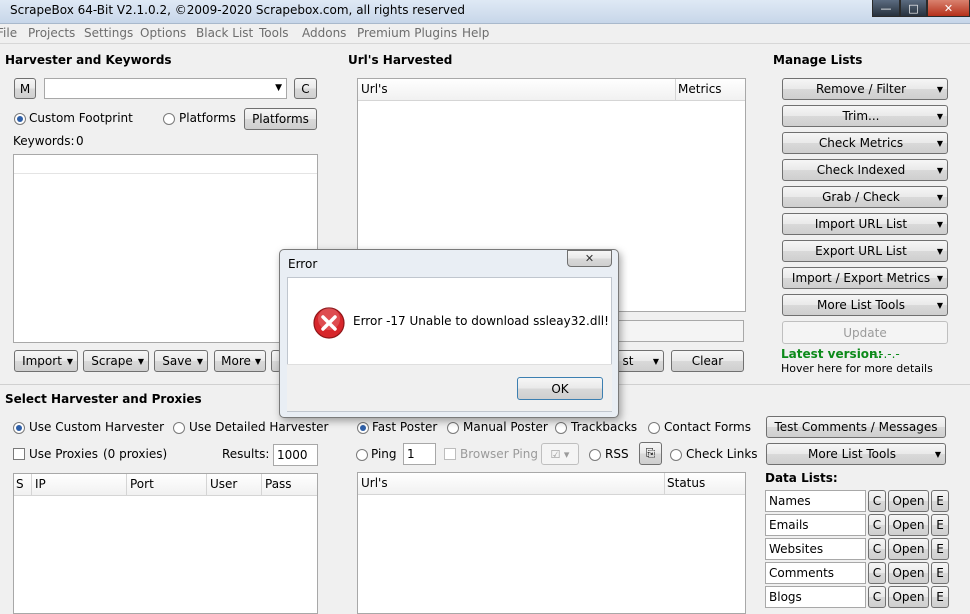 The image size is (970, 614). I want to click on data-list-comments-field: Comments, so click(815, 573).